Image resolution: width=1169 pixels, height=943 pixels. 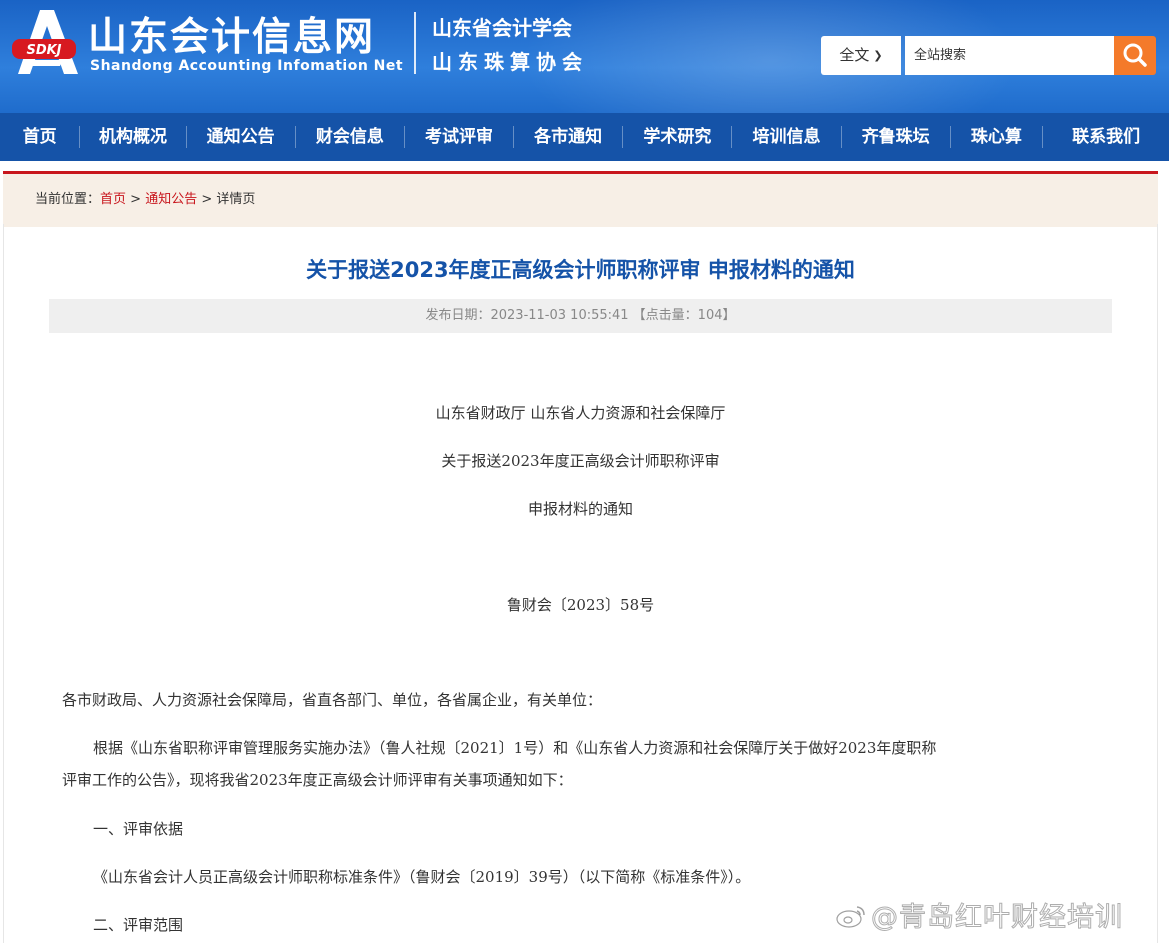 I want to click on nav-item-city-notices: 各市通知, so click(x=568, y=137).